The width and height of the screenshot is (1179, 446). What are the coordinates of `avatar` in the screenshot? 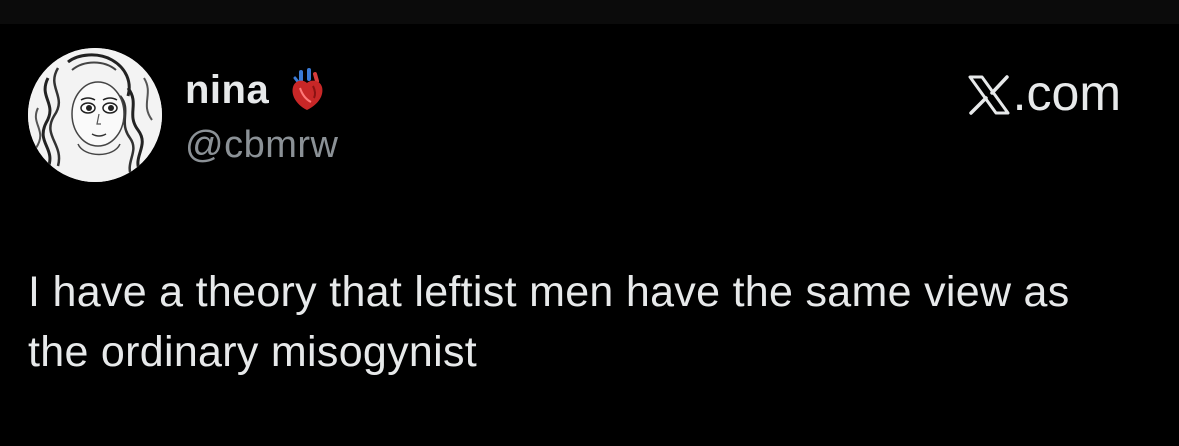 It's located at (95, 115).